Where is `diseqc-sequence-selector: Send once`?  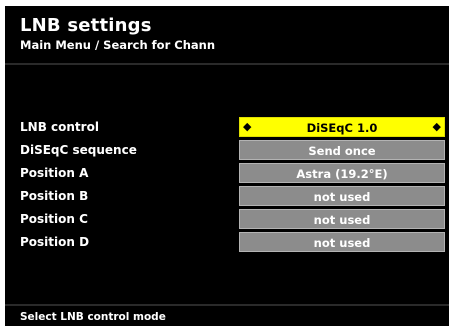
diseqc-sequence-selector: Send once is located at coordinates (342, 150).